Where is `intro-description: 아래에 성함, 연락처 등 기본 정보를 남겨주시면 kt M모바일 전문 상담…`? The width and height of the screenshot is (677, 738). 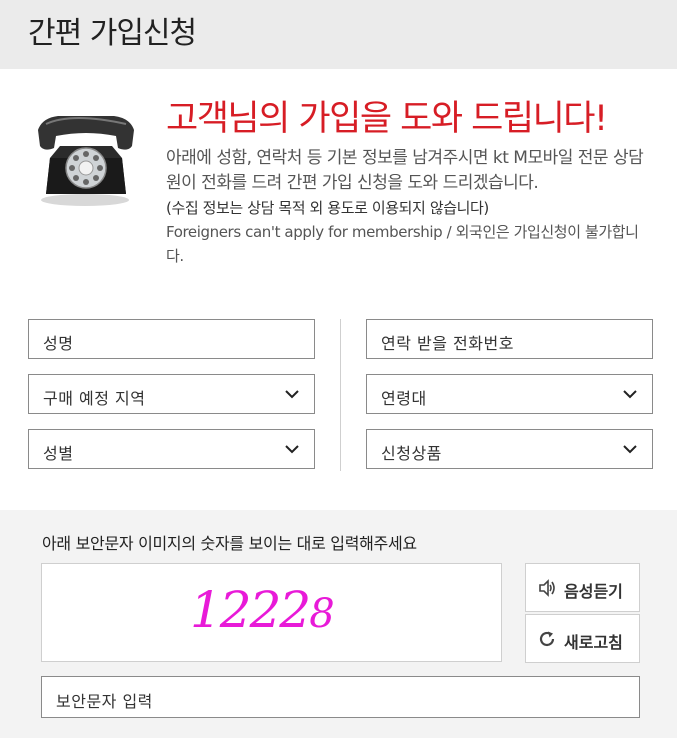 intro-description: 아래에 성함, 연락처 등 기본 정보를 남겨주시면 kt M모바일 전문 상담… is located at coordinates (405, 170).